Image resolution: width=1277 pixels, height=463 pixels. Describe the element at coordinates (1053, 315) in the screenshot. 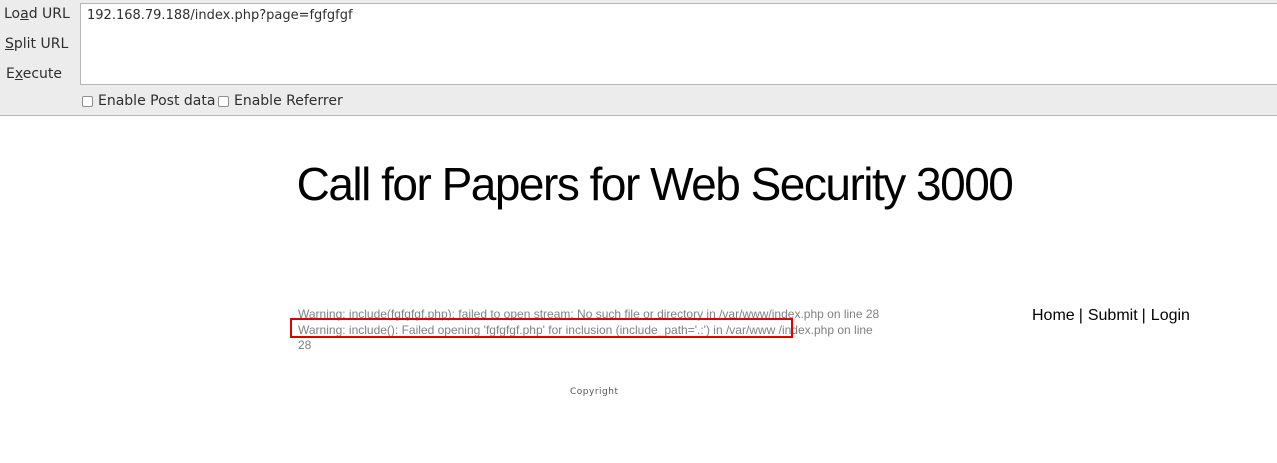

I see `nav-home-link: Home` at that location.